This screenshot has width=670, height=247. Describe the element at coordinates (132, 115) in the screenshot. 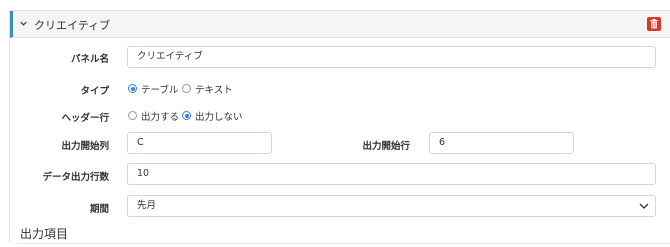

I see `header-row-radio-output` at that location.